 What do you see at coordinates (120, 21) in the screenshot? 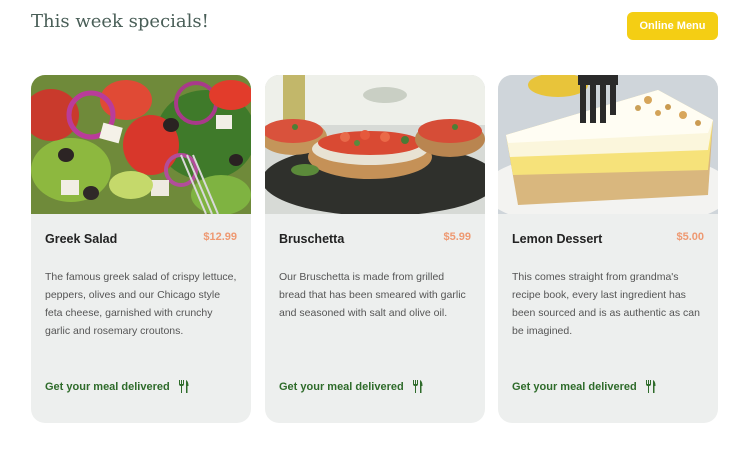
I see `page-title: This week specials!` at bounding box center [120, 21].